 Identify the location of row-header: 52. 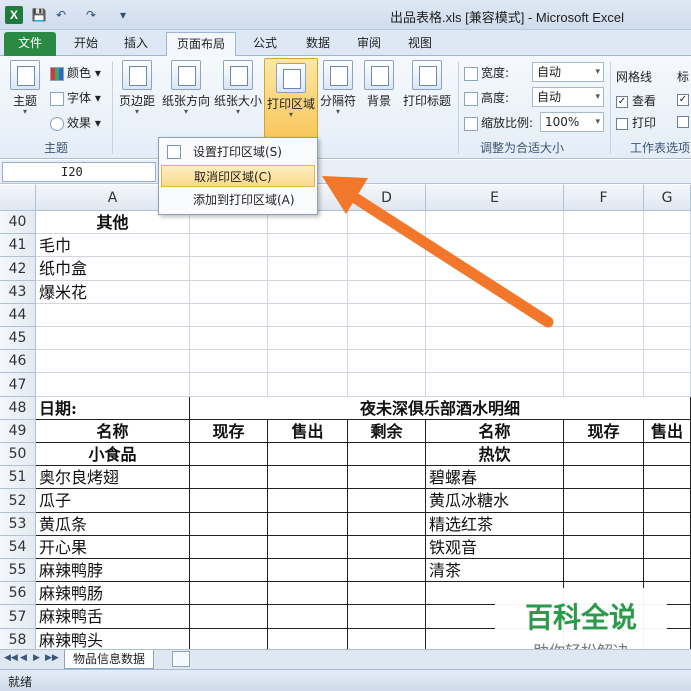
(18, 501).